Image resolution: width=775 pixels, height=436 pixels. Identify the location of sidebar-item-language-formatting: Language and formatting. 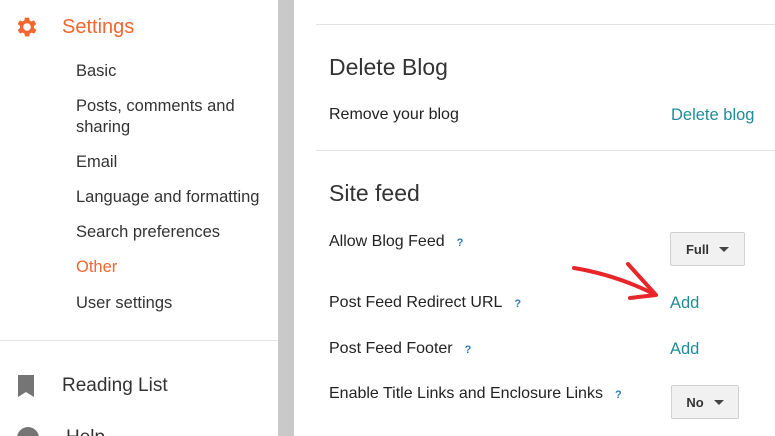
(167, 197).